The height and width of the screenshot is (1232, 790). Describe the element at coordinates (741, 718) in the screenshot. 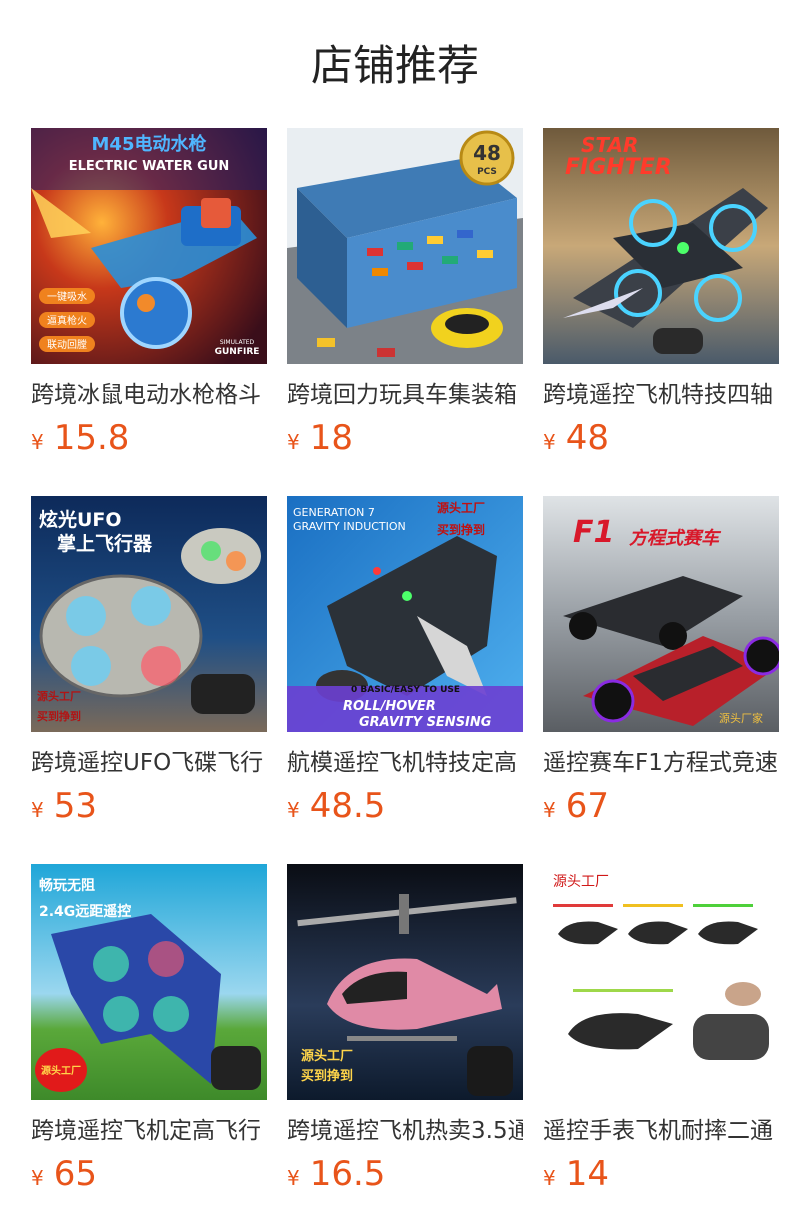

I see `image-text: 源头厂家` at that location.